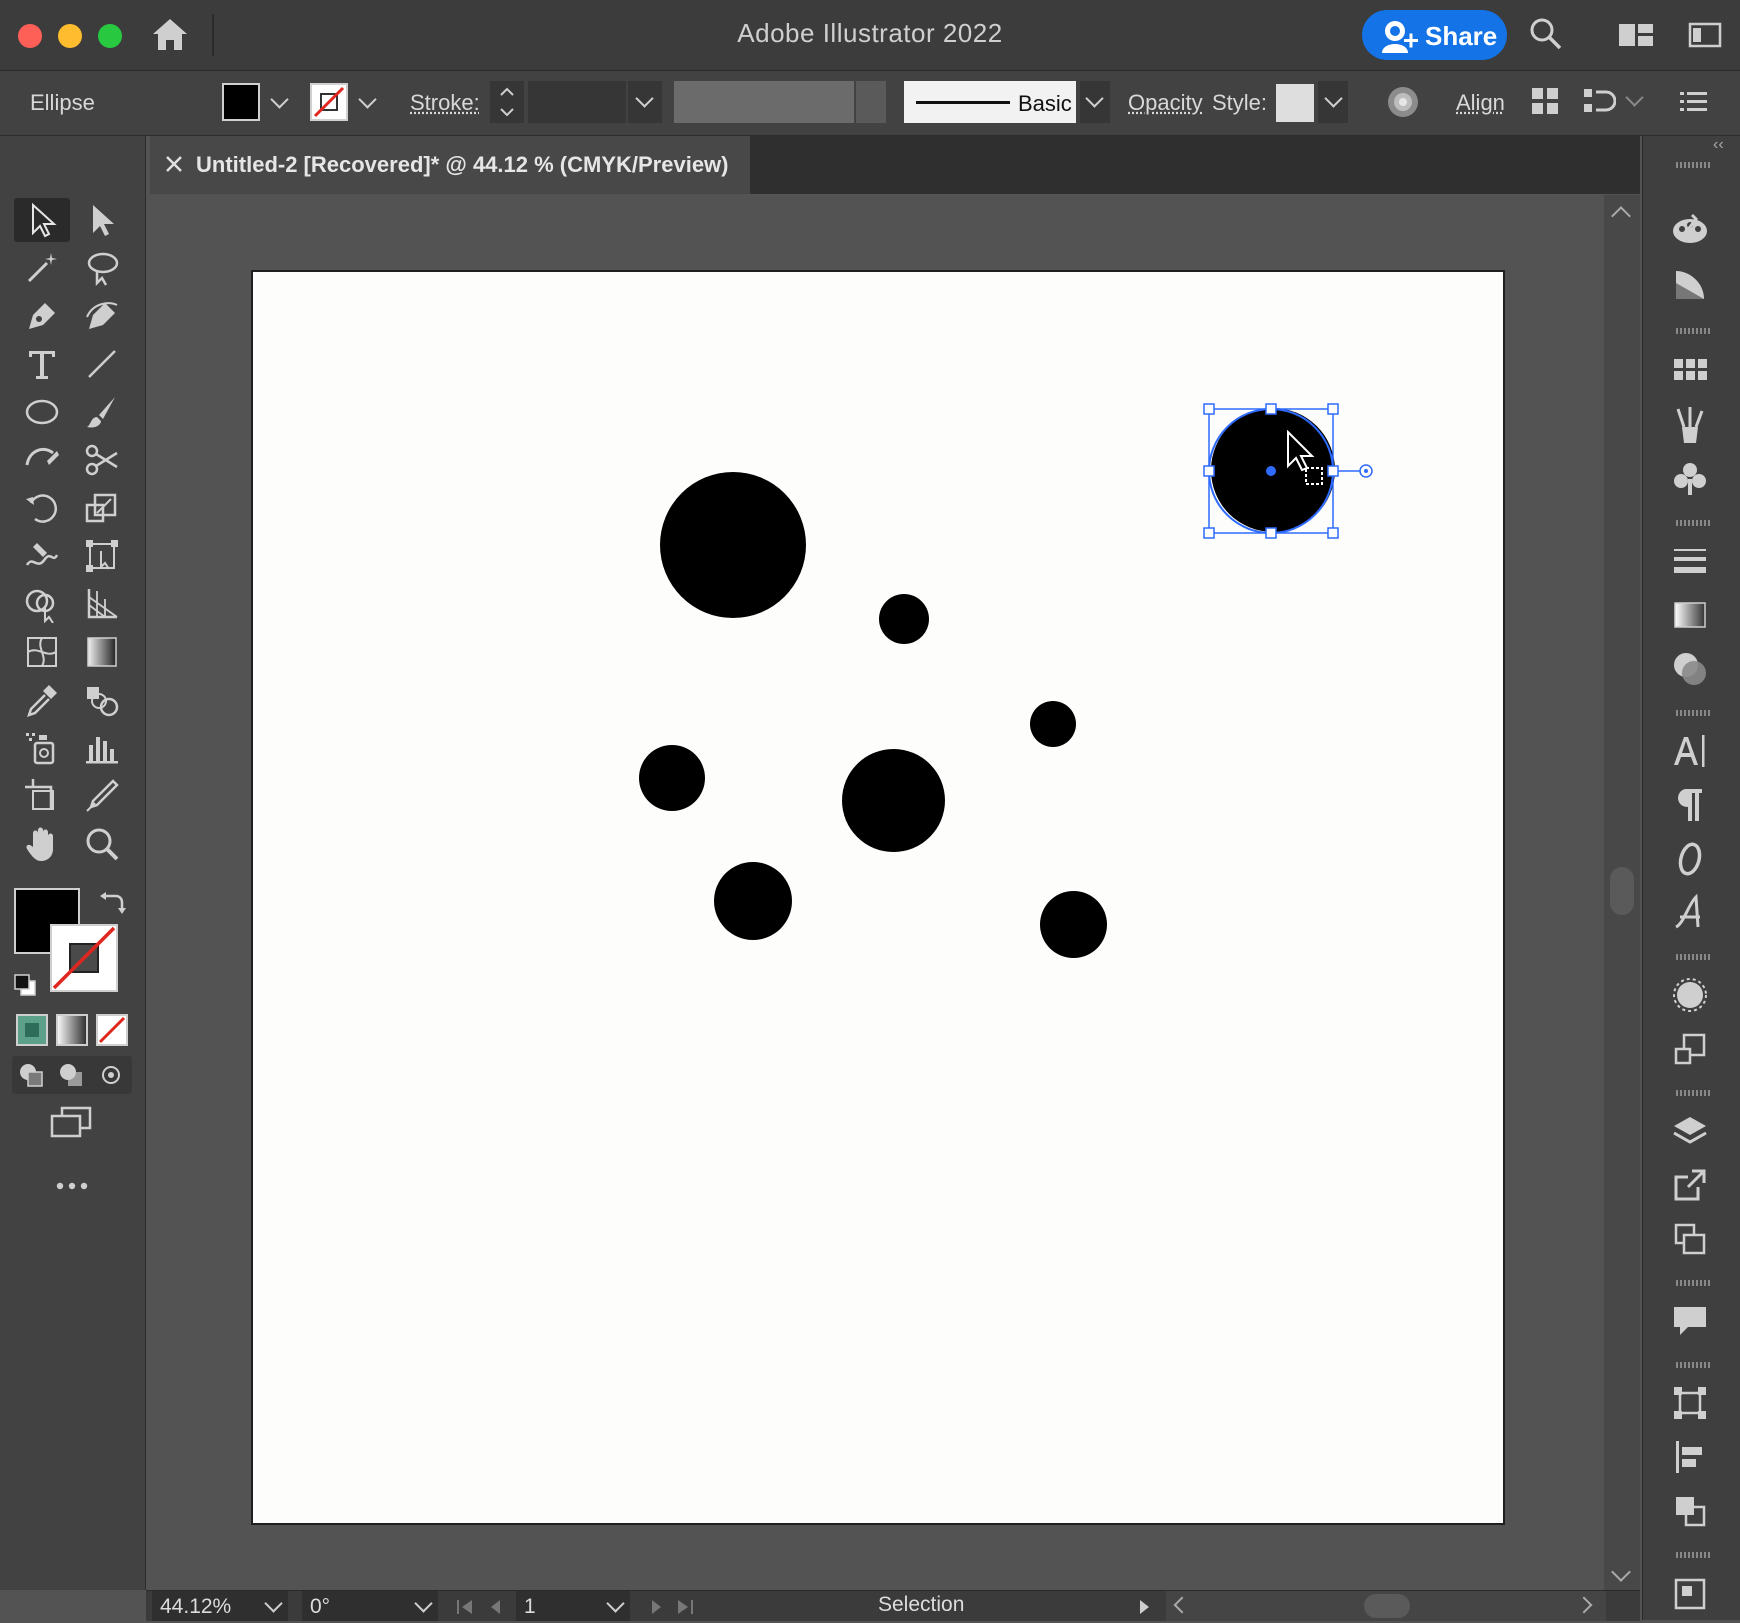  Describe the element at coordinates (241, 102) in the screenshot. I see `fill-swatch` at that location.